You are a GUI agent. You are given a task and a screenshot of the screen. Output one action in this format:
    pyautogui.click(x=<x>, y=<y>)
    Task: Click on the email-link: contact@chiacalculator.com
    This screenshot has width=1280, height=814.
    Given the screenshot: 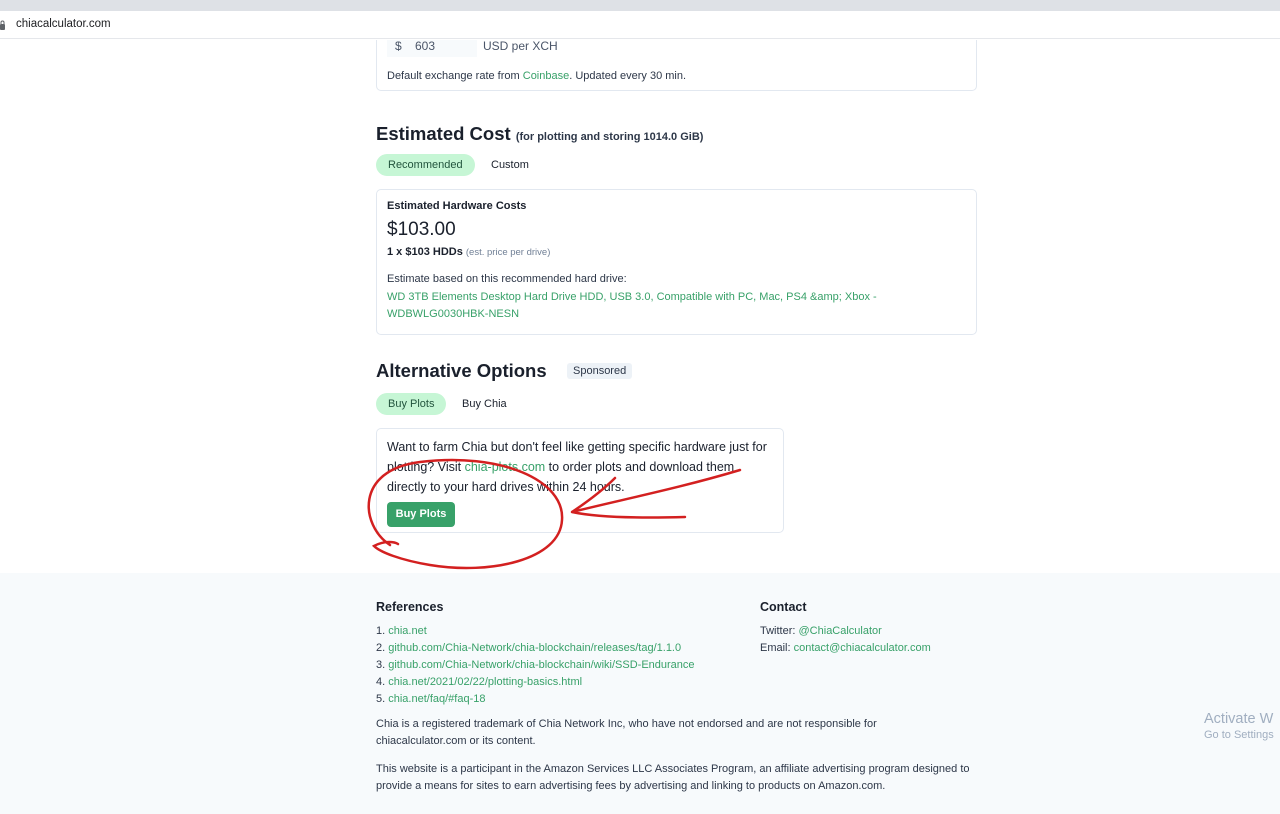 What is the action you would take?
    pyautogui.click(x=862, y=648)
    